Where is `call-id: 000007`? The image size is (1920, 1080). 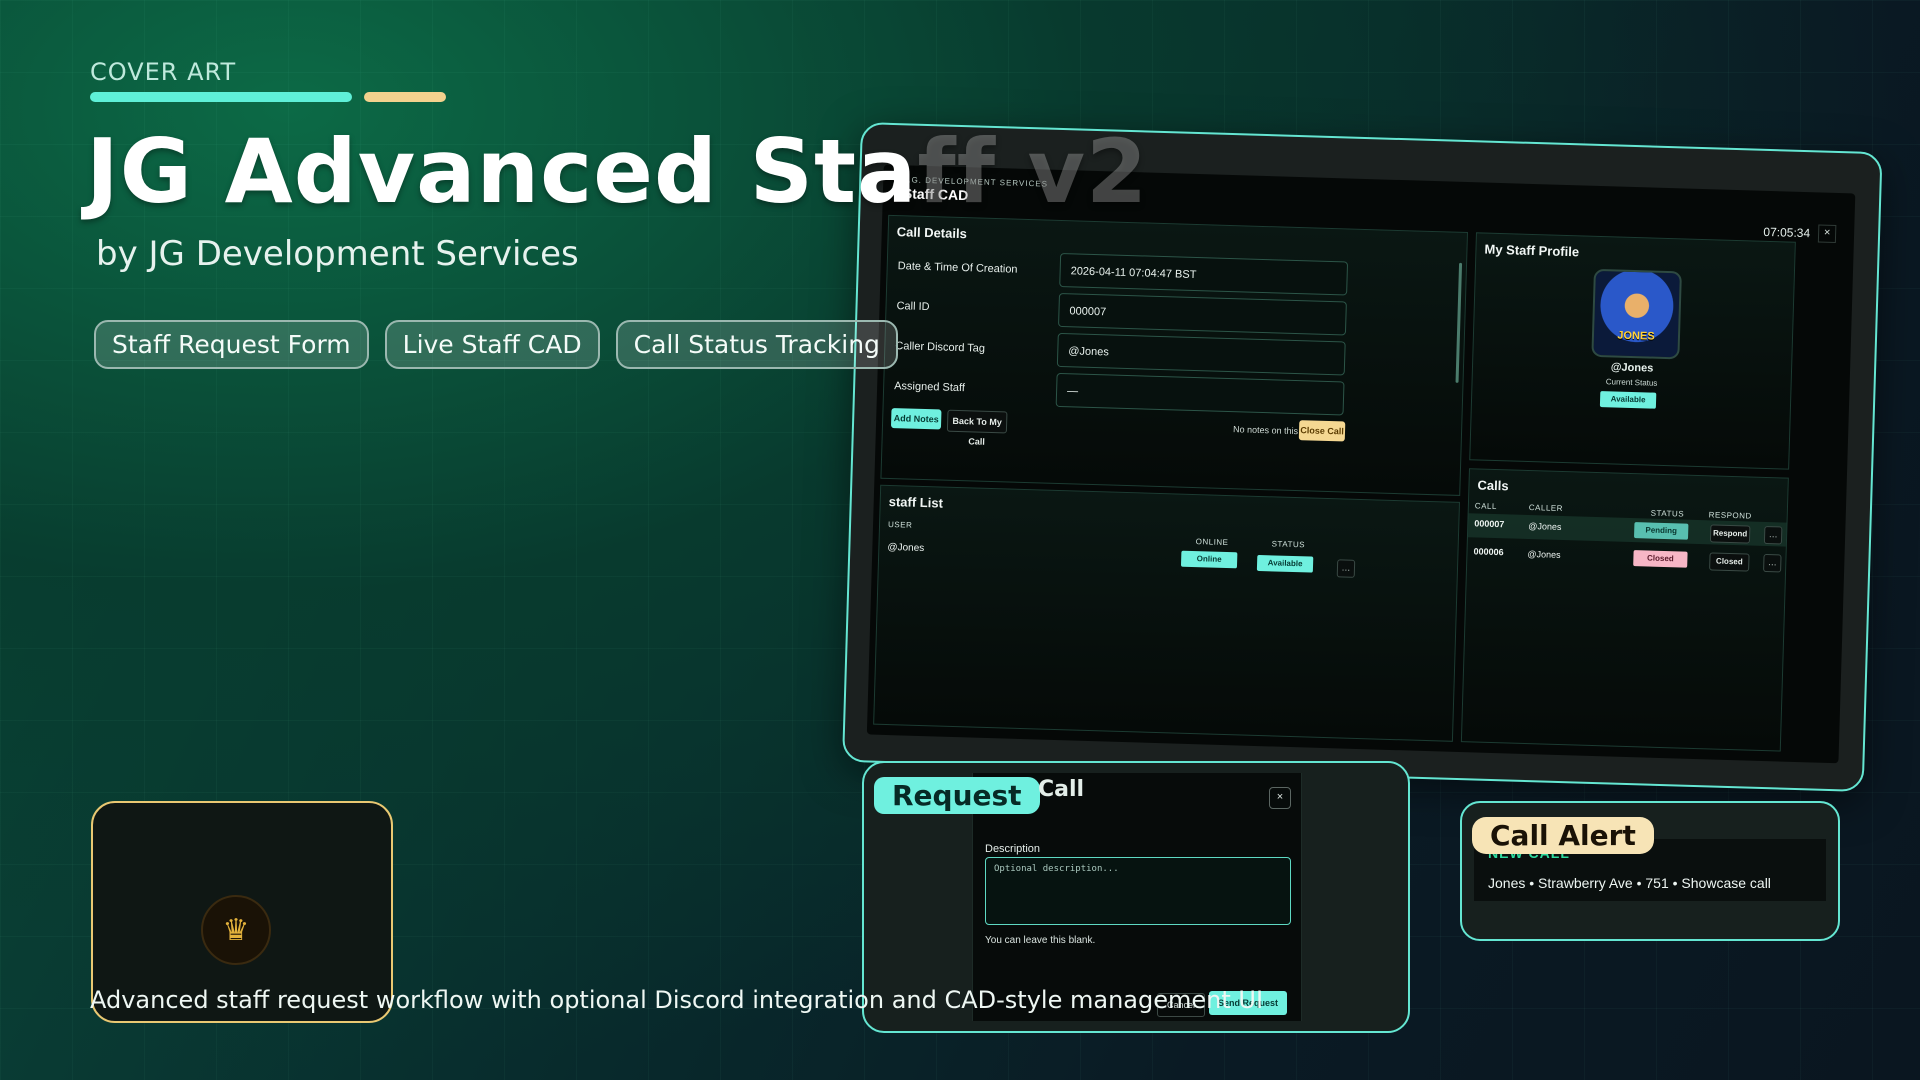
call-id: 000007 is located at coordinates (1489, 524).